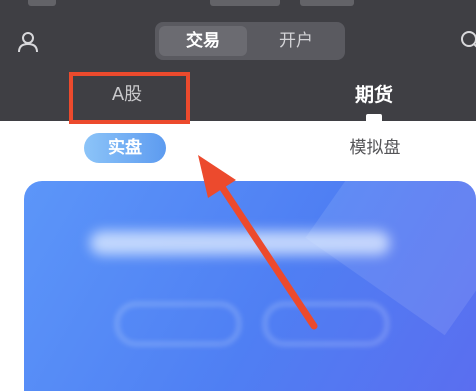  What do you see at coordinates (250, 41) in the screenshot?
I see `trade-open-switch: 交易 开户` at bounding box center [250, 41].